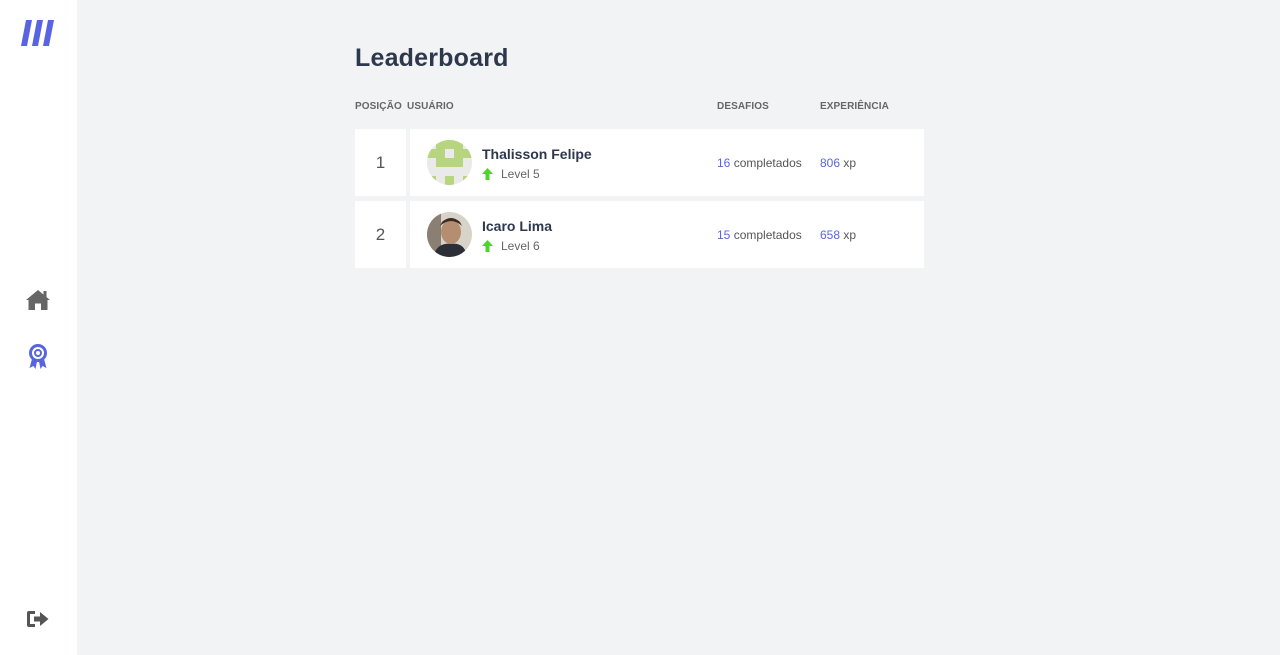 The image size is (1280, 655). Describe the element at coordinates (430, 106) in the screenshot. I see `header-user: USUÁRIO` at that location.